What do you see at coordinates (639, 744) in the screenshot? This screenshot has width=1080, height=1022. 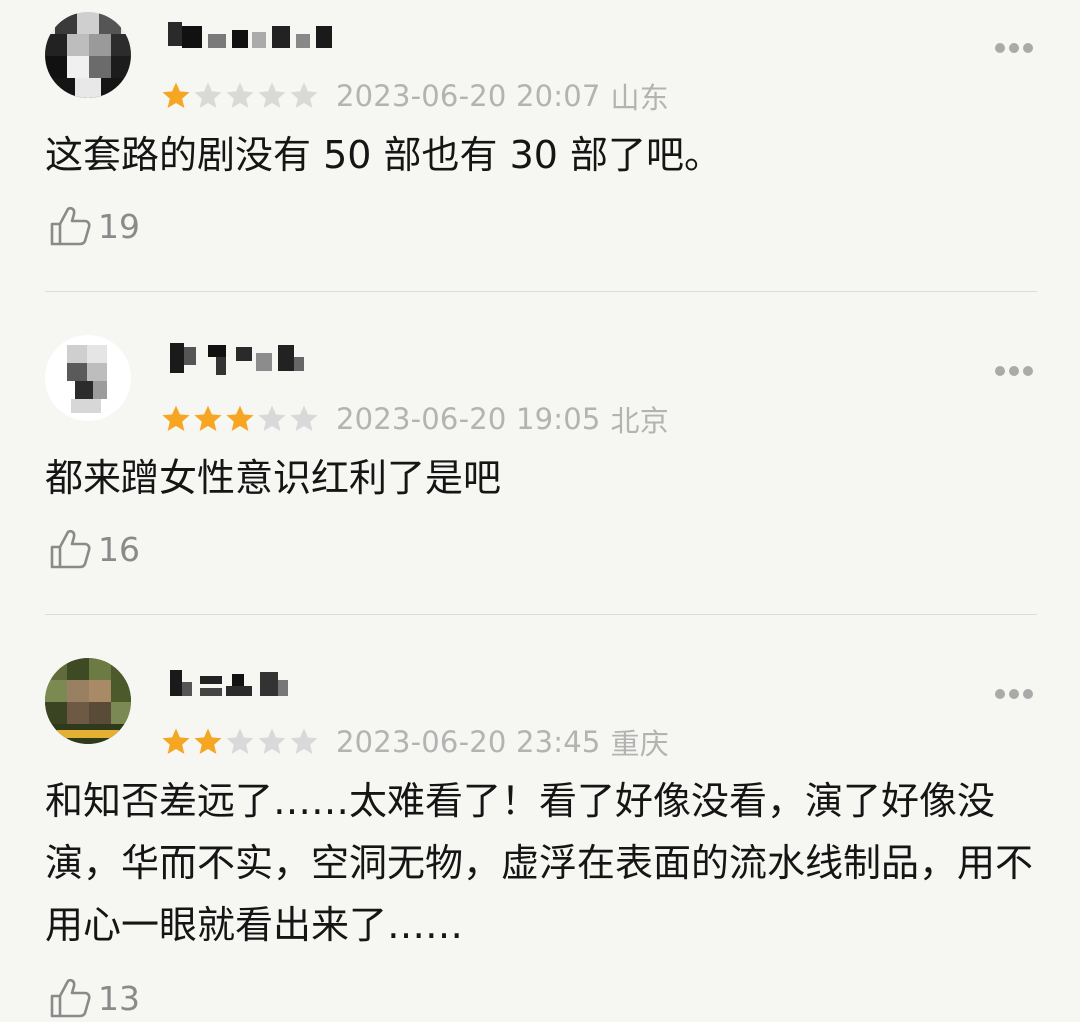 I see `comment-location: 重庆` at bounding box center [639, 744].